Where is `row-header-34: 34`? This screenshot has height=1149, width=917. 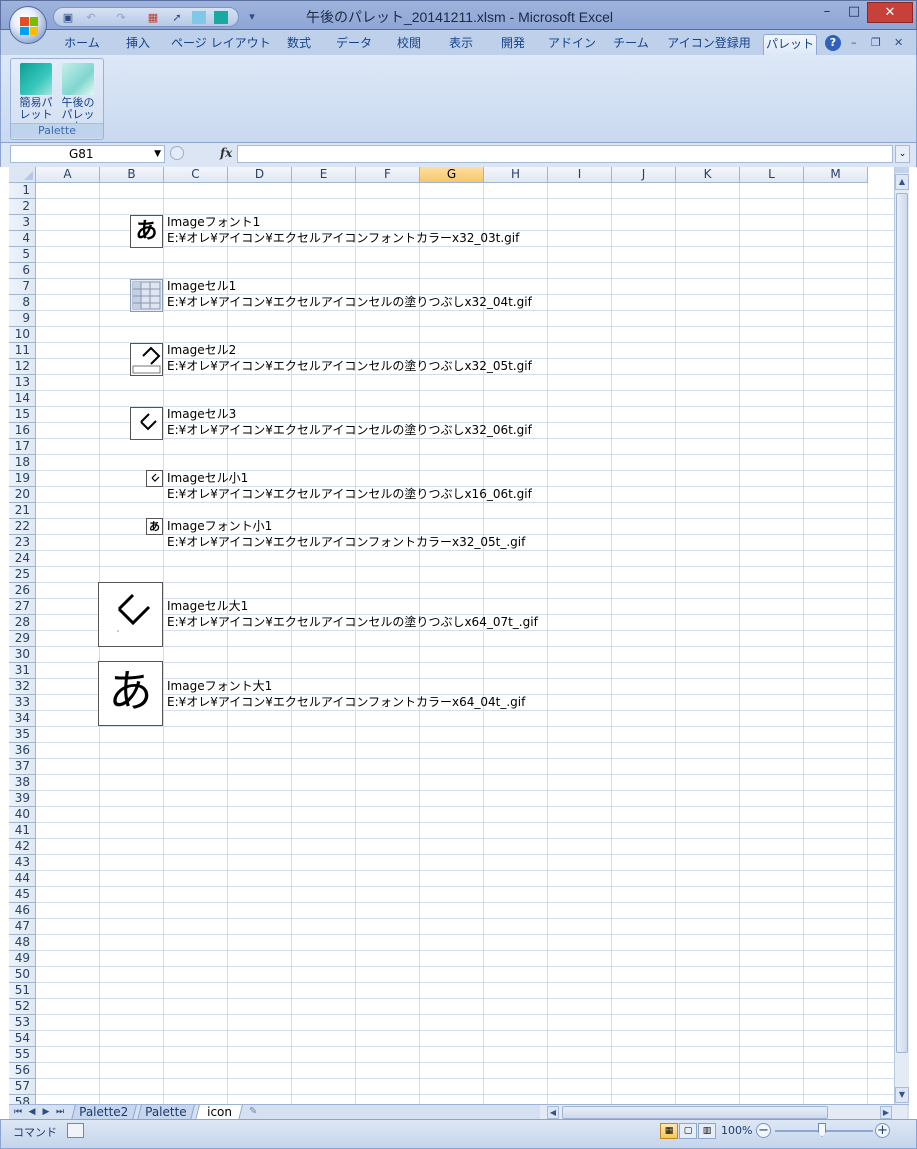
row-header-34: 34 is located at coordinates (22, 719).